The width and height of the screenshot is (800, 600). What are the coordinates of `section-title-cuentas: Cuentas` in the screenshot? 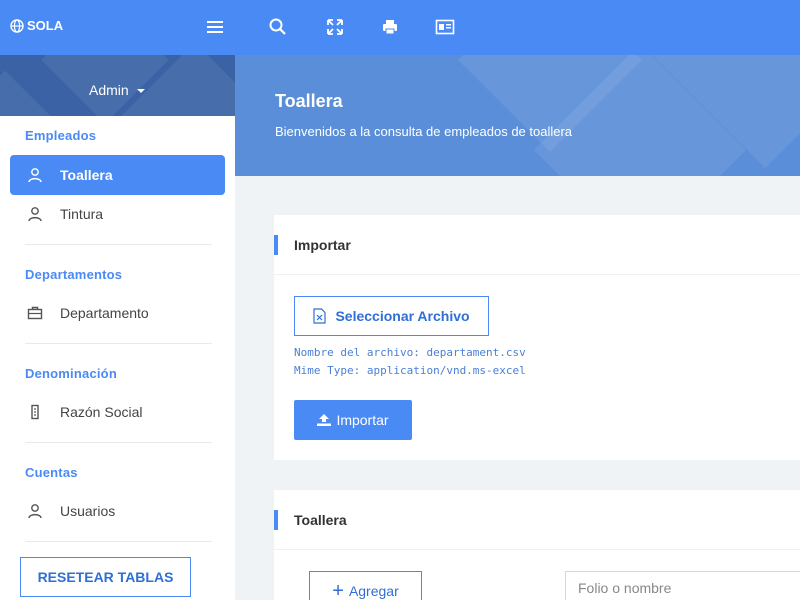 It's located at (51, 472).